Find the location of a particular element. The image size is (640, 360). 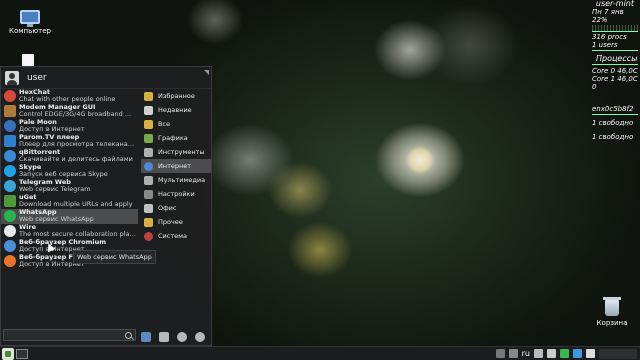

desktop-icon-label: Компьютер is located at coordinates (30, 31).